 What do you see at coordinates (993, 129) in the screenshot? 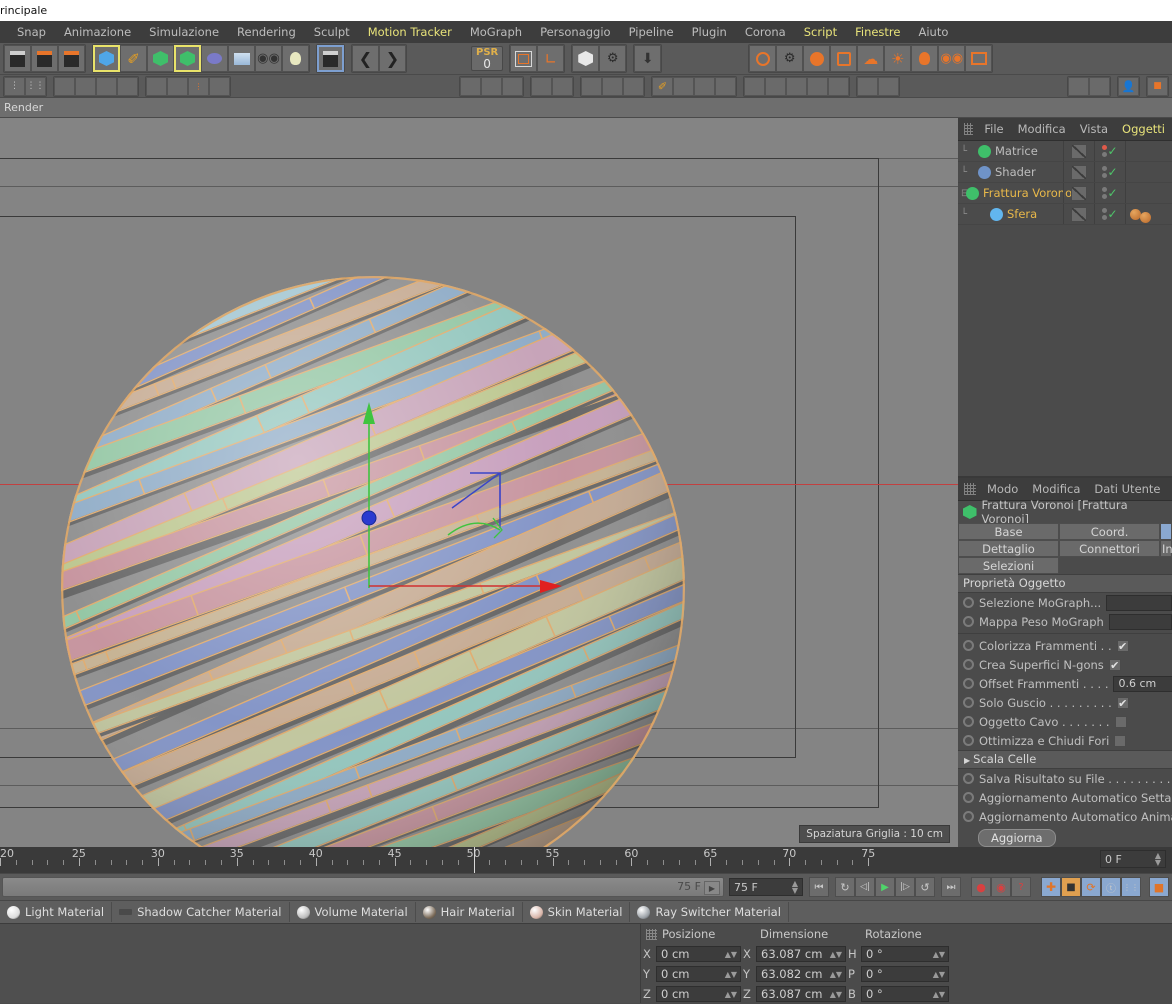
I see `om-menu-file: File` at bounding box center [993, 129].